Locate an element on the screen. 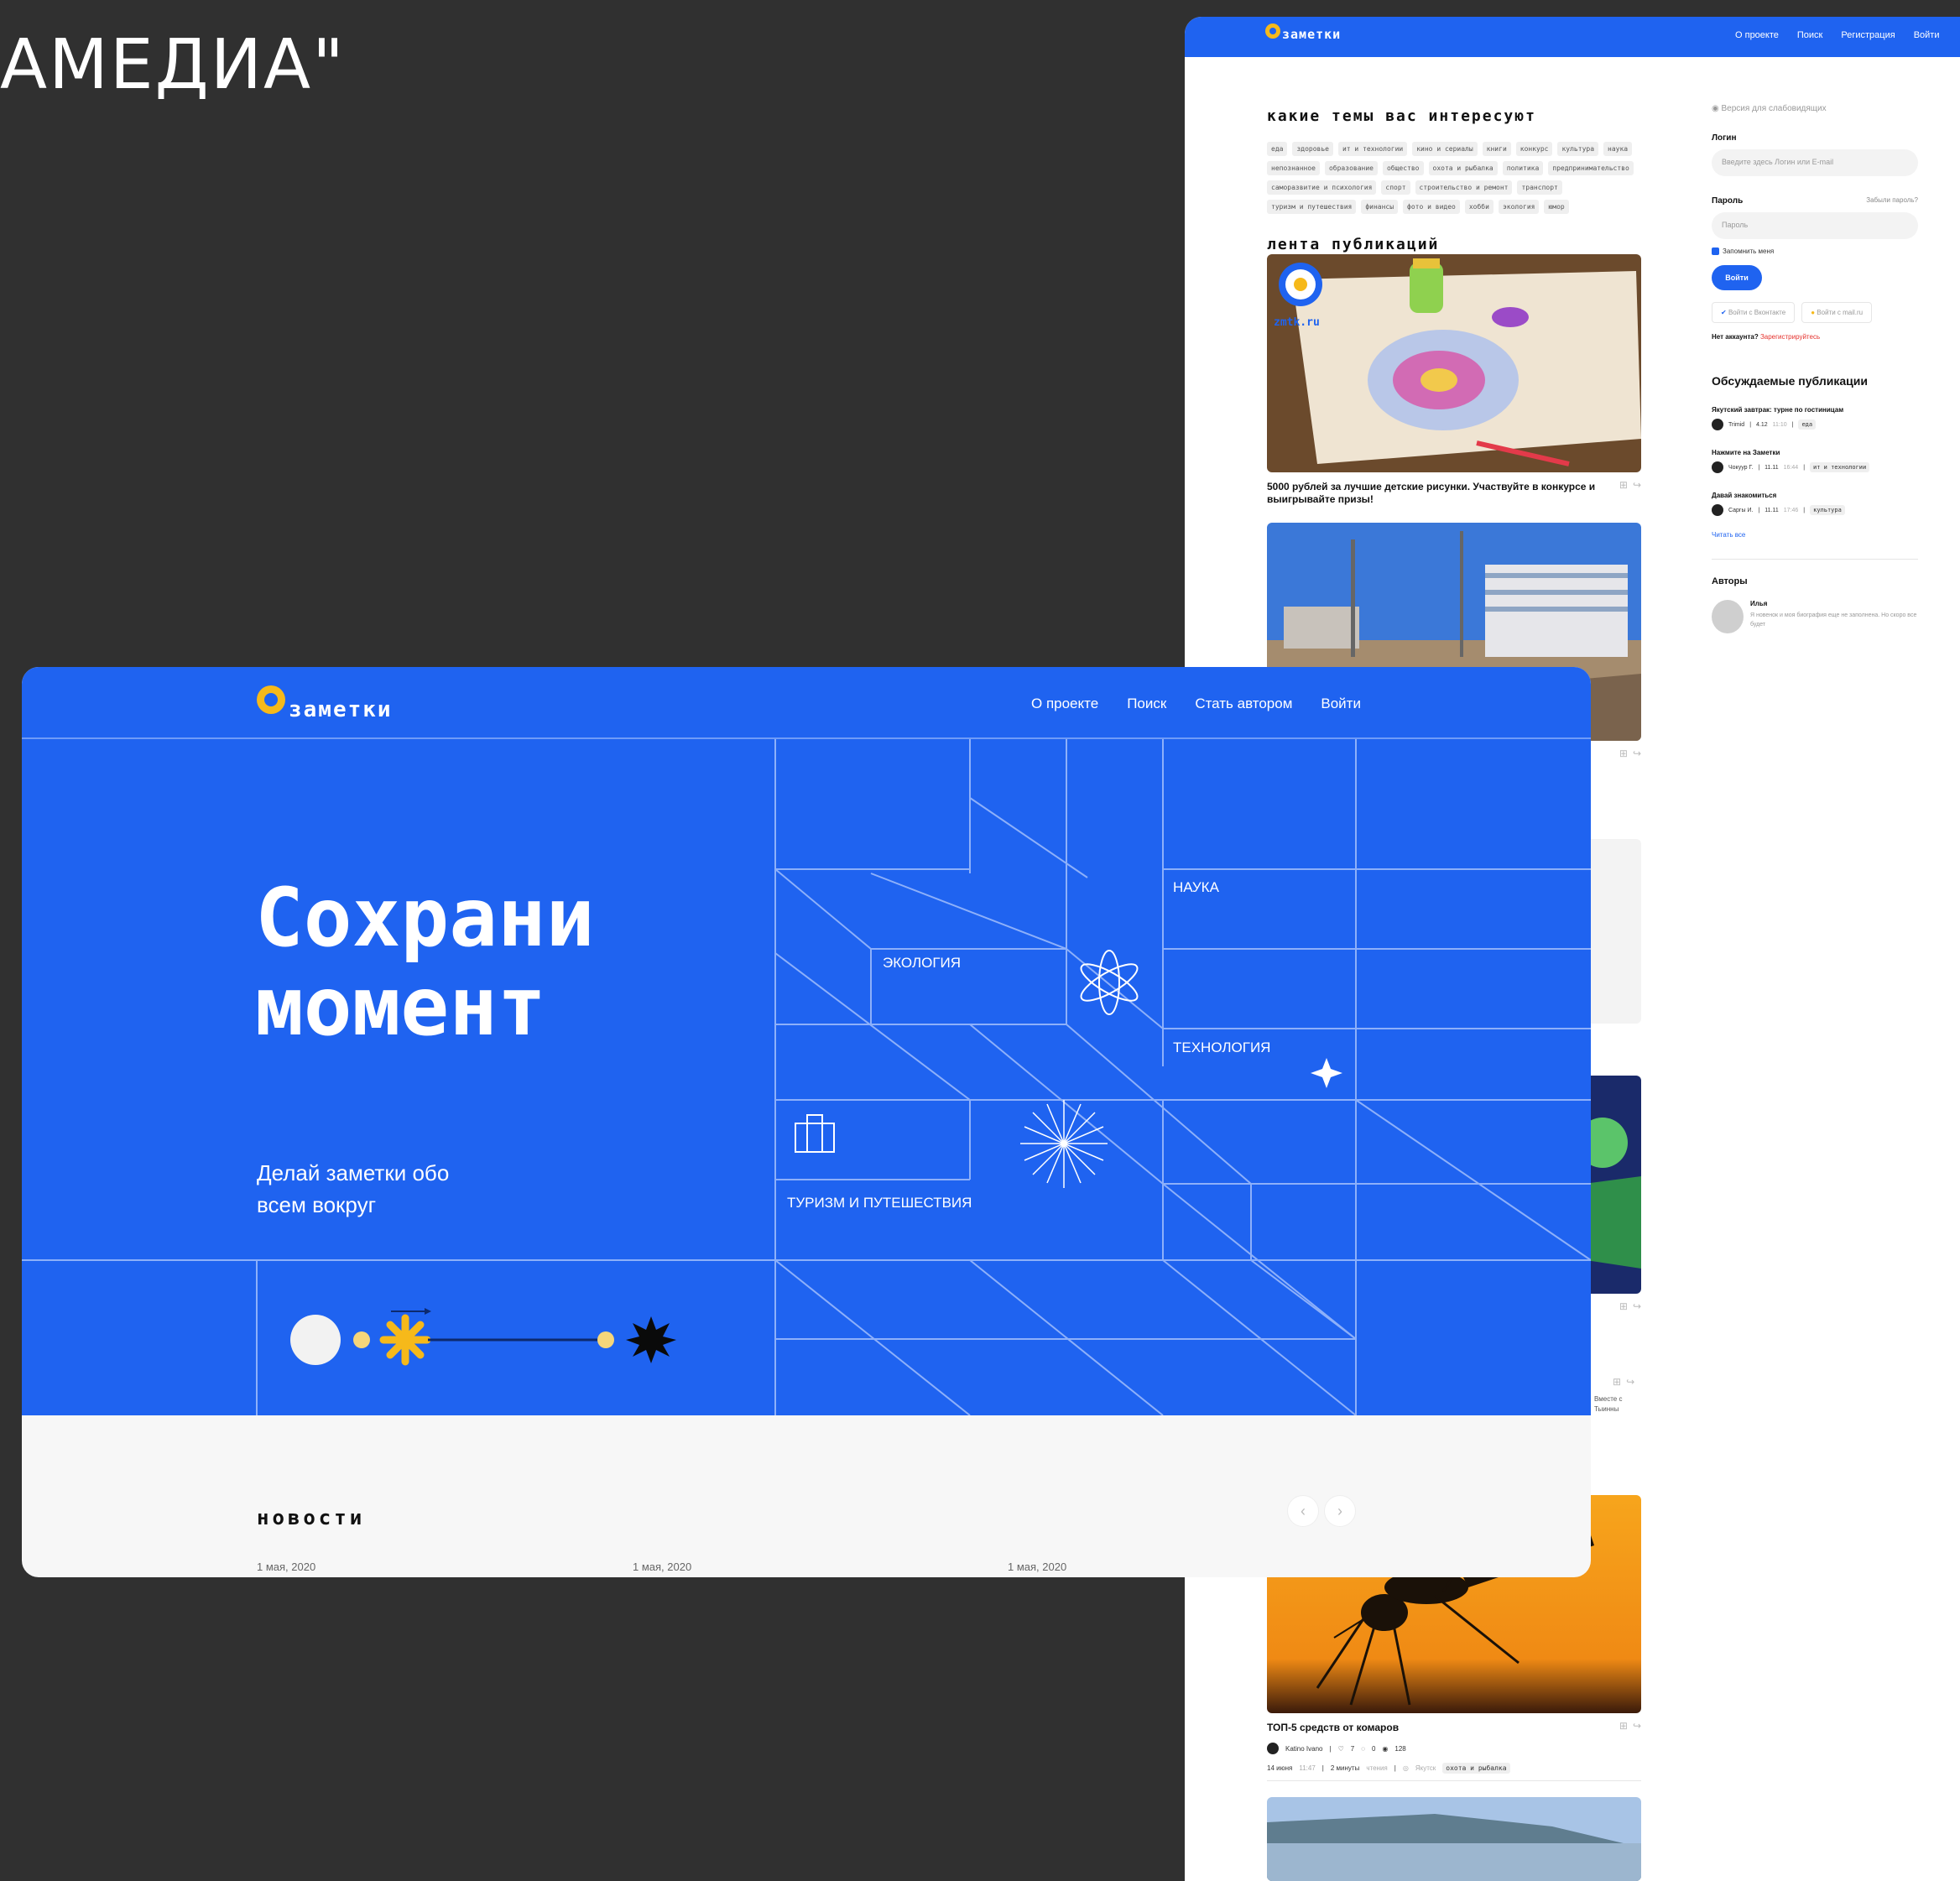 The height and width of the screenshot is (1881, 1960). post-tag: охота и рыбалка is located at coordinates (1476, 1768).